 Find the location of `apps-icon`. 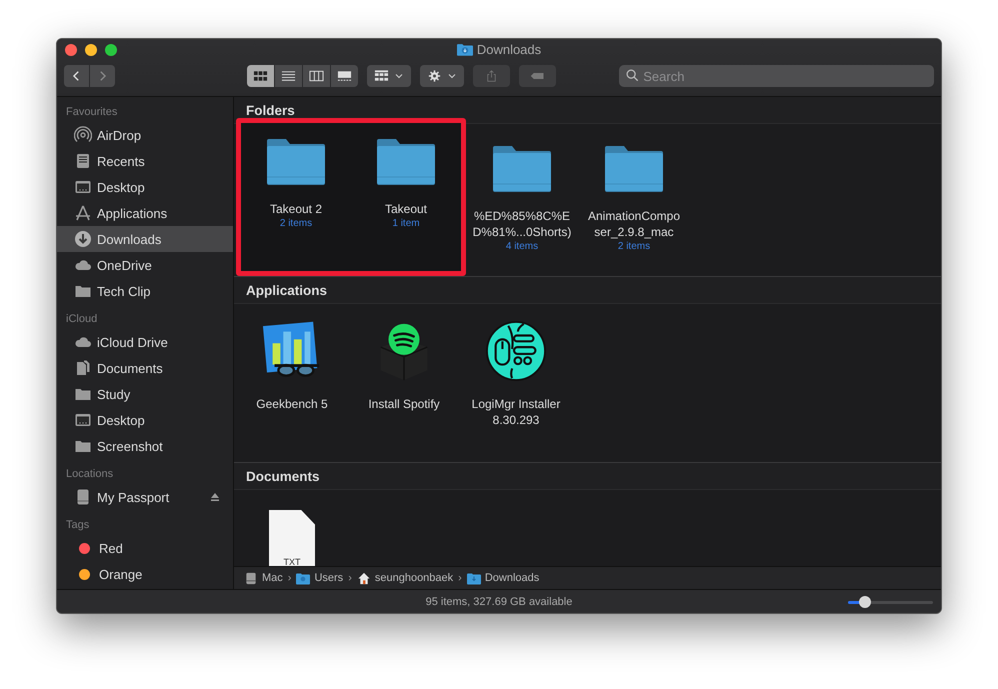

apps-icon is located at coordinates (83, 213).